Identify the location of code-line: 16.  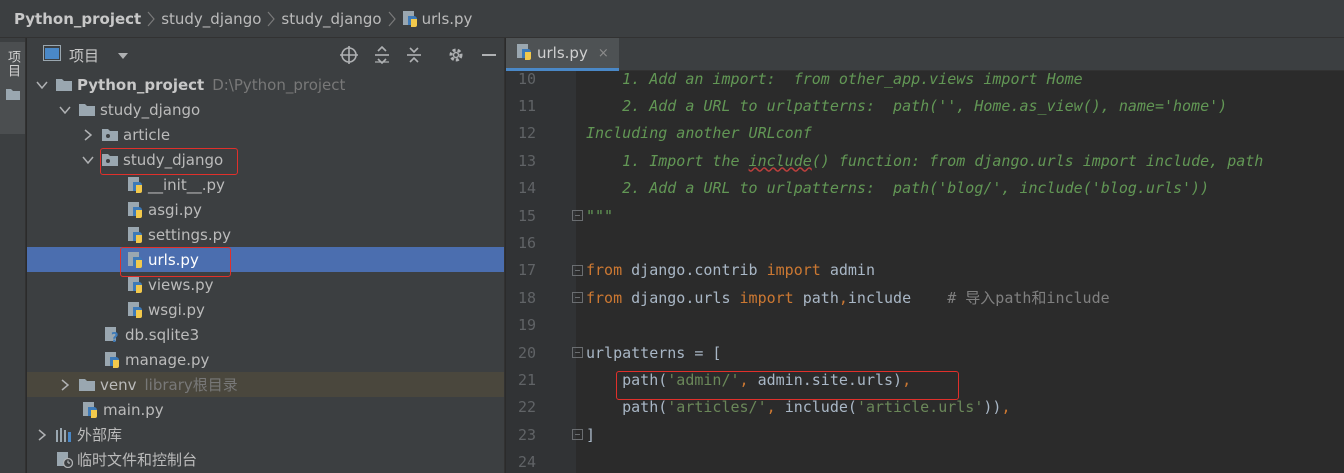
(925, 242).